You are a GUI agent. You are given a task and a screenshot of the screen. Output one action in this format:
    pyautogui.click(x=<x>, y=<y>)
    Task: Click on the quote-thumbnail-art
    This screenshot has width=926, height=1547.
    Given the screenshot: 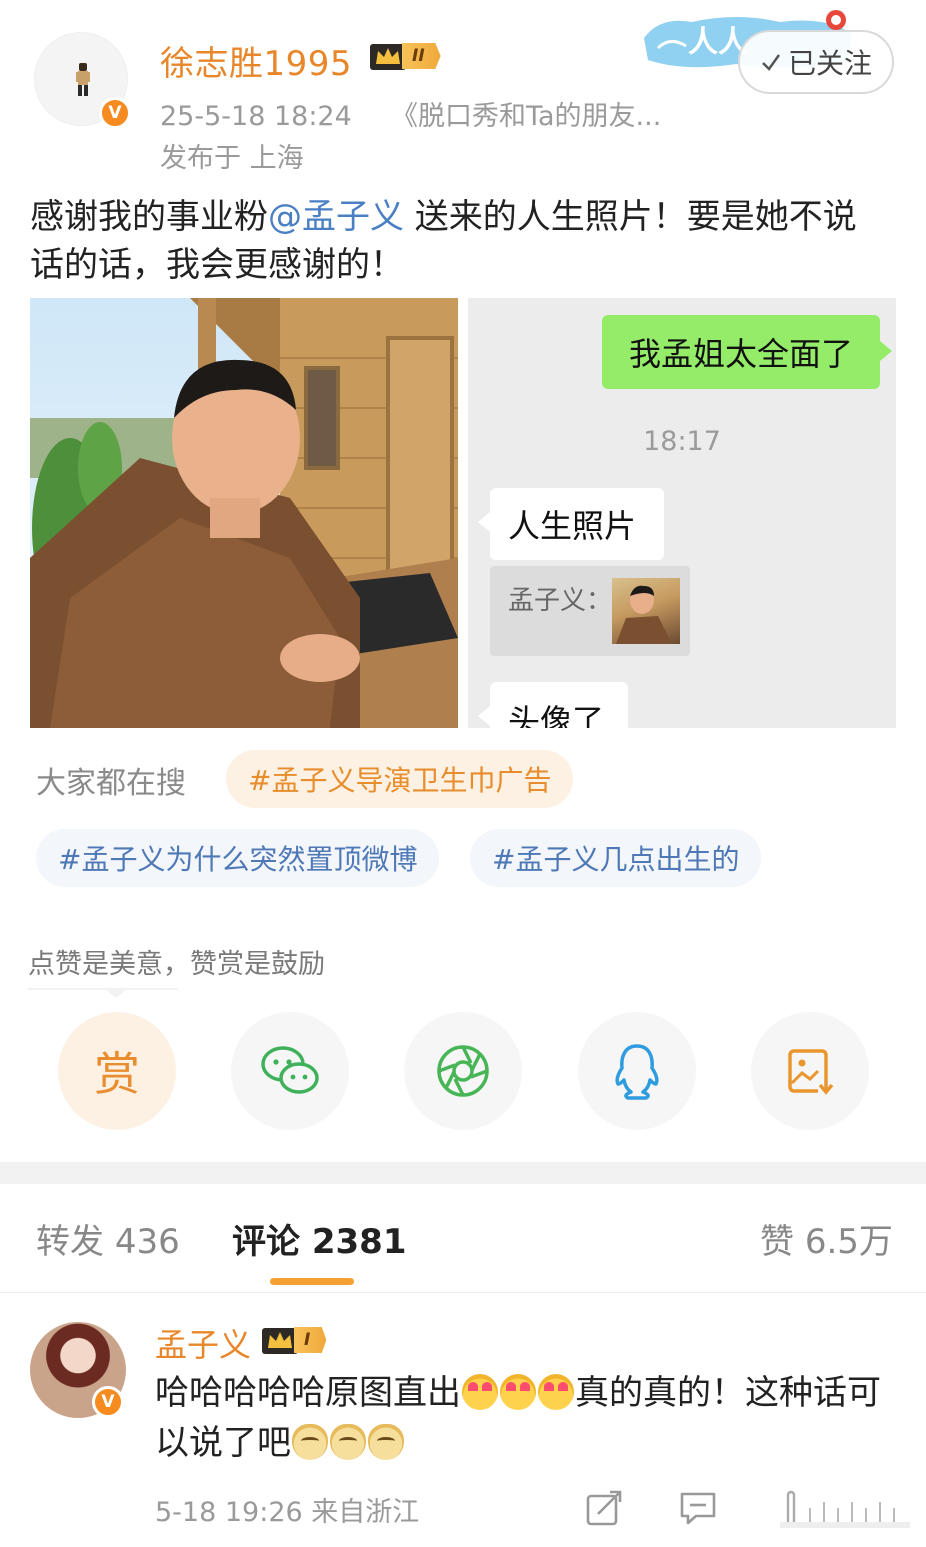 What is the action you would take?
    pyautogui.click(x=644, y=614)
    